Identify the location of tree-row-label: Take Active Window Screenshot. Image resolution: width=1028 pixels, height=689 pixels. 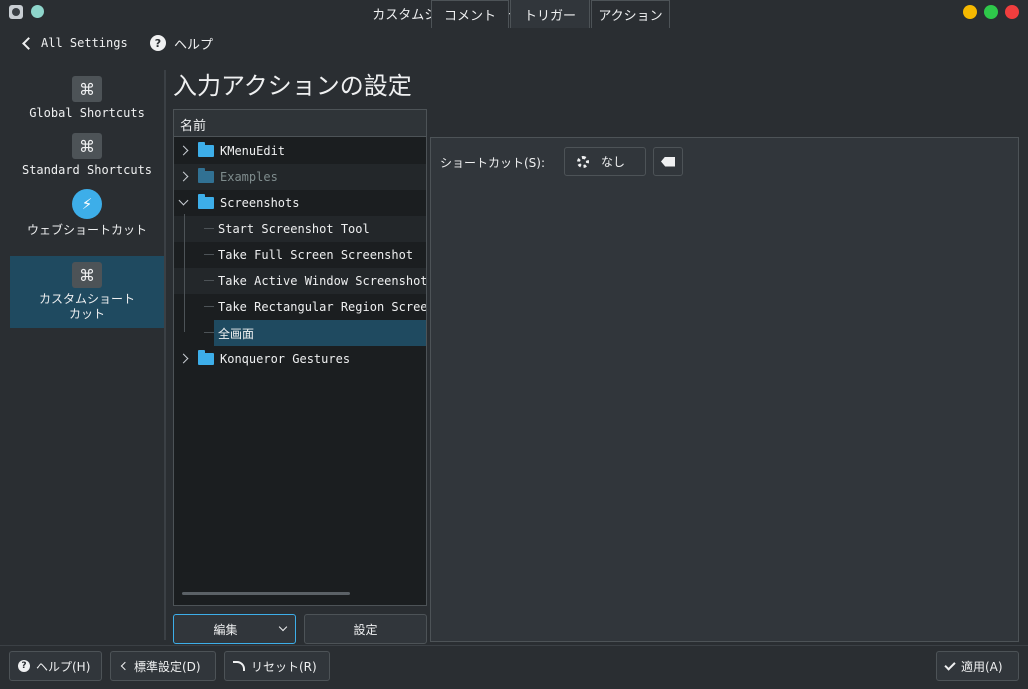
(322, 281).